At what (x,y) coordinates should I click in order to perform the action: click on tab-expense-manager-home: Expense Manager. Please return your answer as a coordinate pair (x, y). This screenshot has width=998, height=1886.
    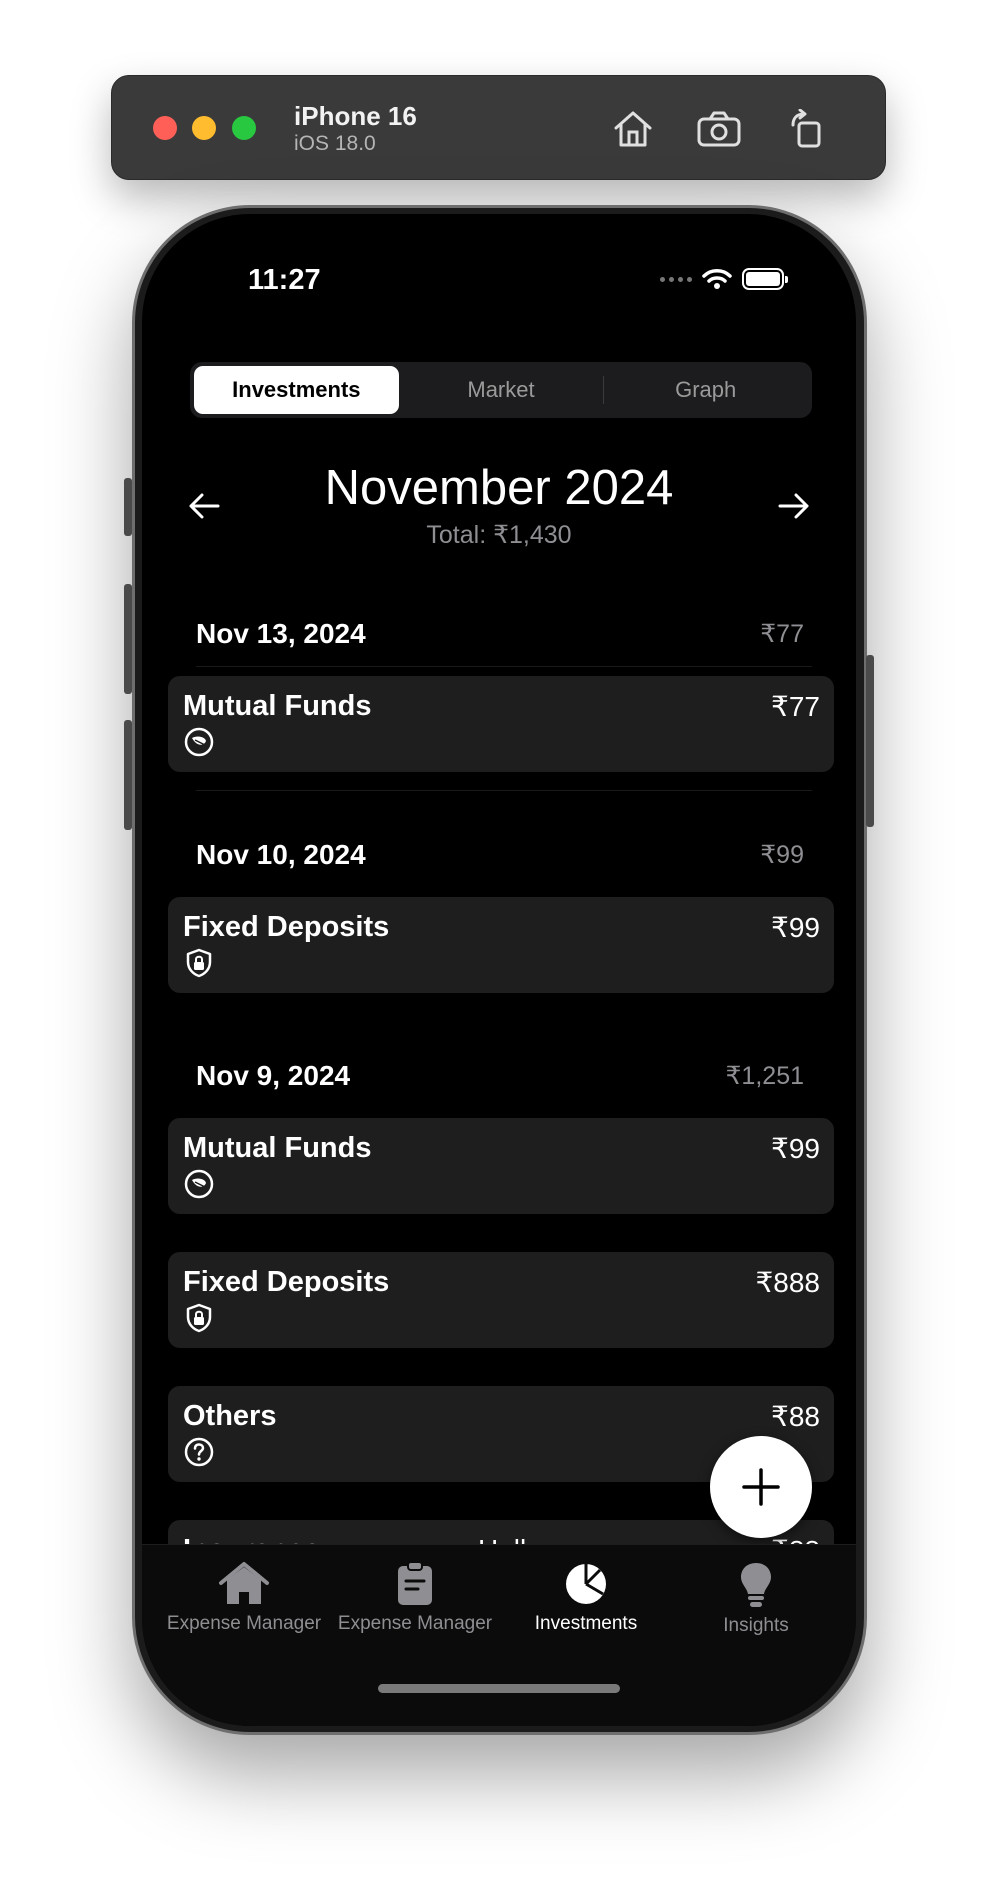
    Looking at the image, I should click on (244, 1598).